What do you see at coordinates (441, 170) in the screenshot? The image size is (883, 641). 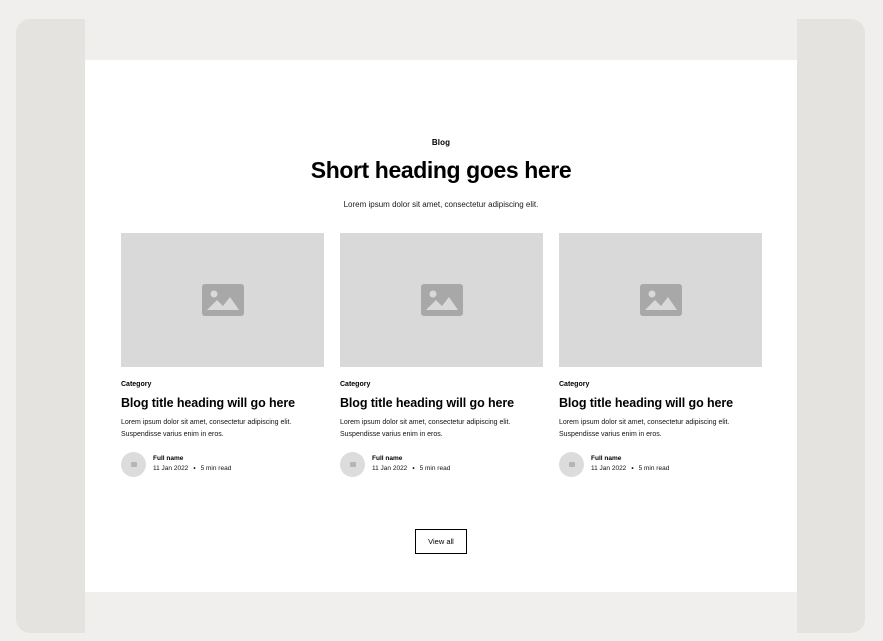 I see `section-heading: Short heading goes here` at bounding box center [441, 170].